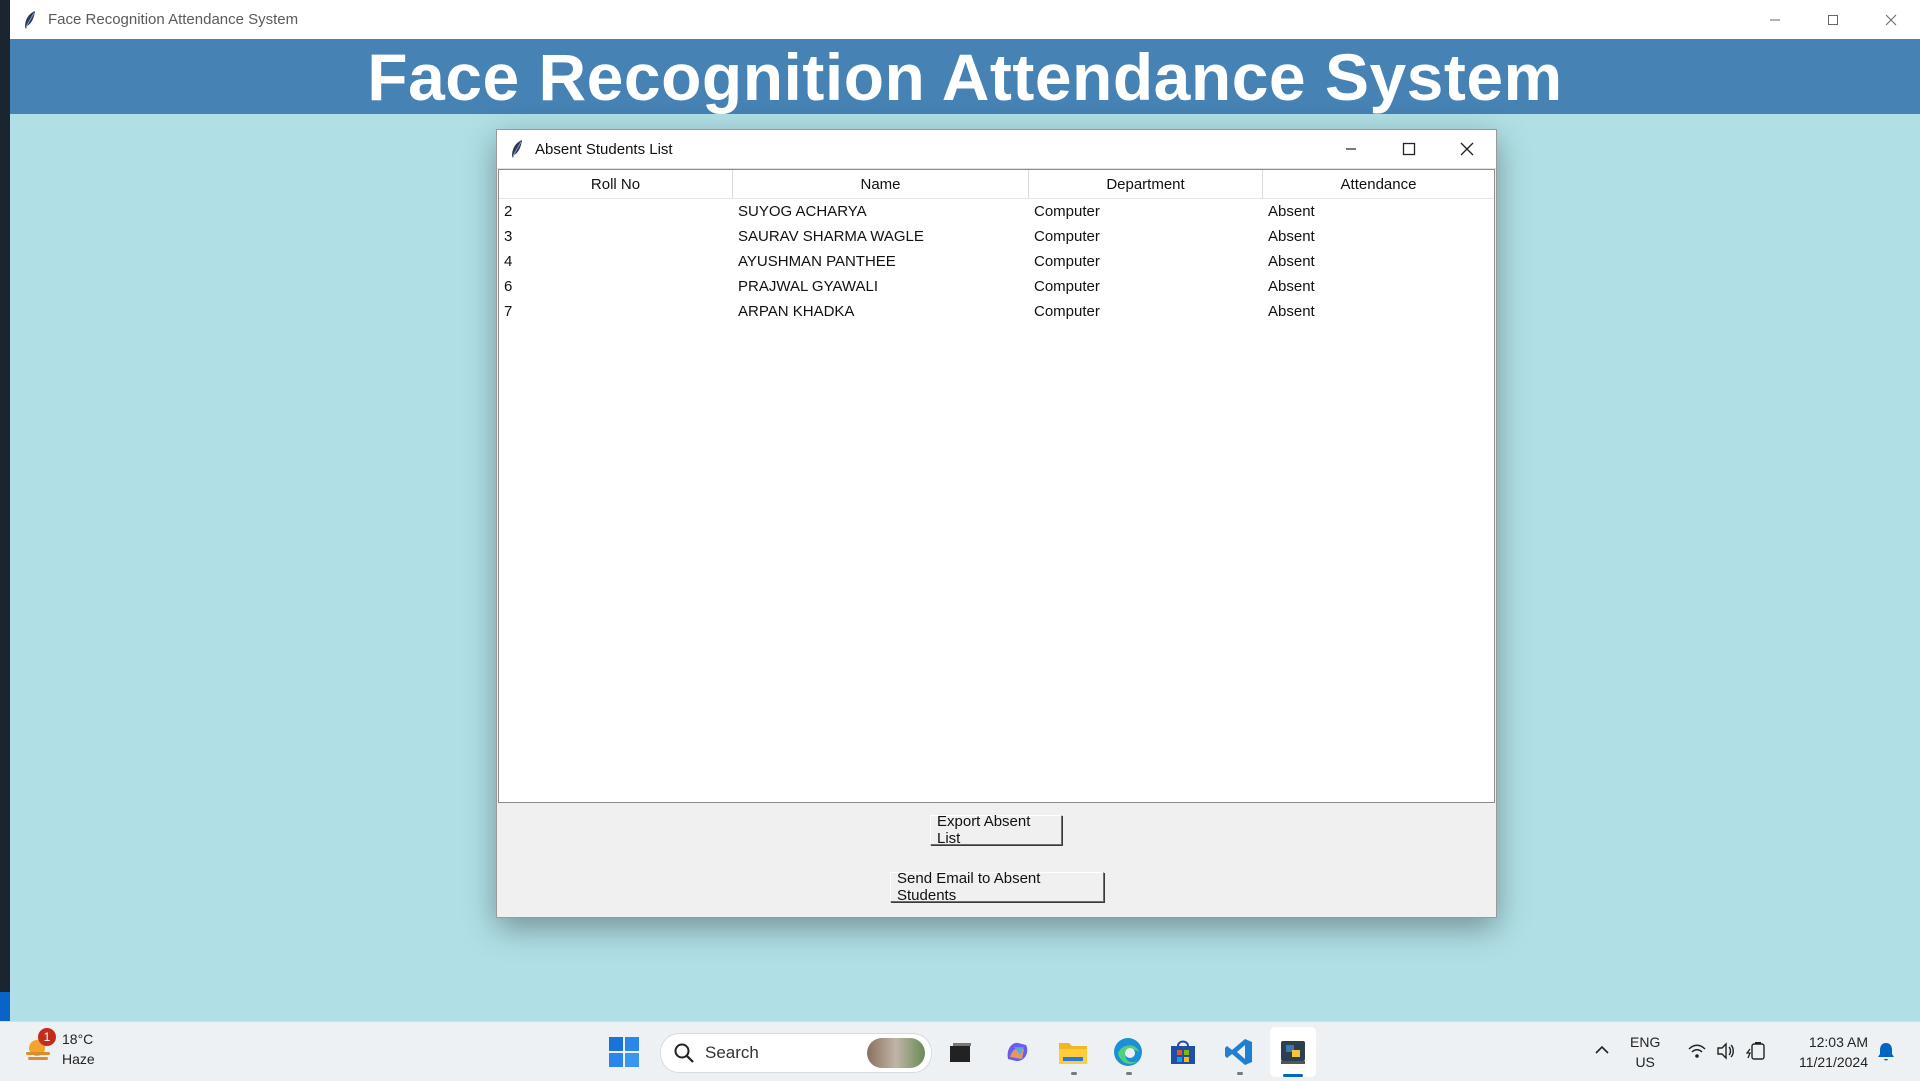 The width and height of the screenshot is (1920, 1081). Describe the element at coordinates (1645, 1062) in the screenshot. I see `keyboard-region: US` at that location.